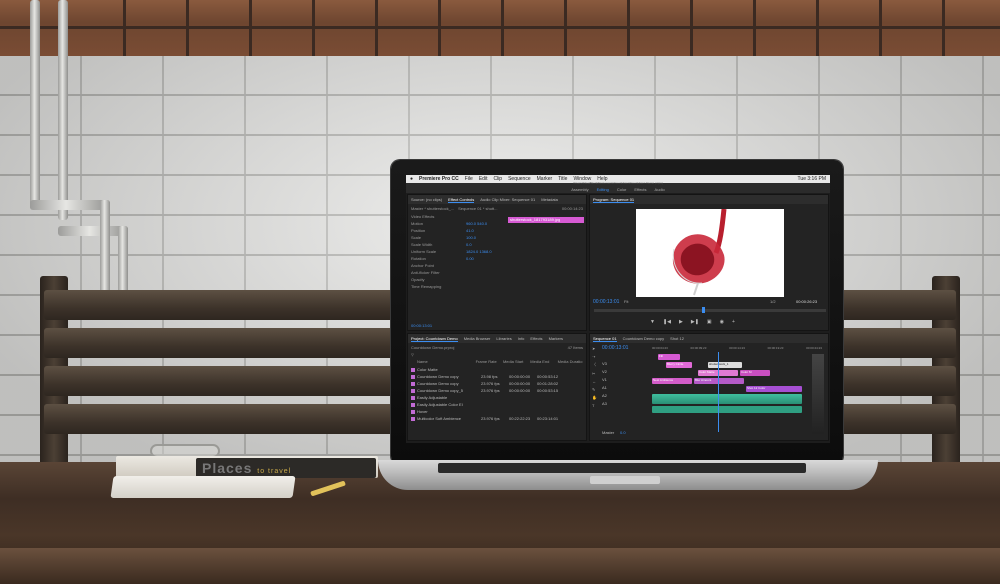 The width and height of the screenshot is (1000, 584). Describe the element at coordinates (667, 322) in the screenshot. I see `step-back-icon: ❚◀` at that location.